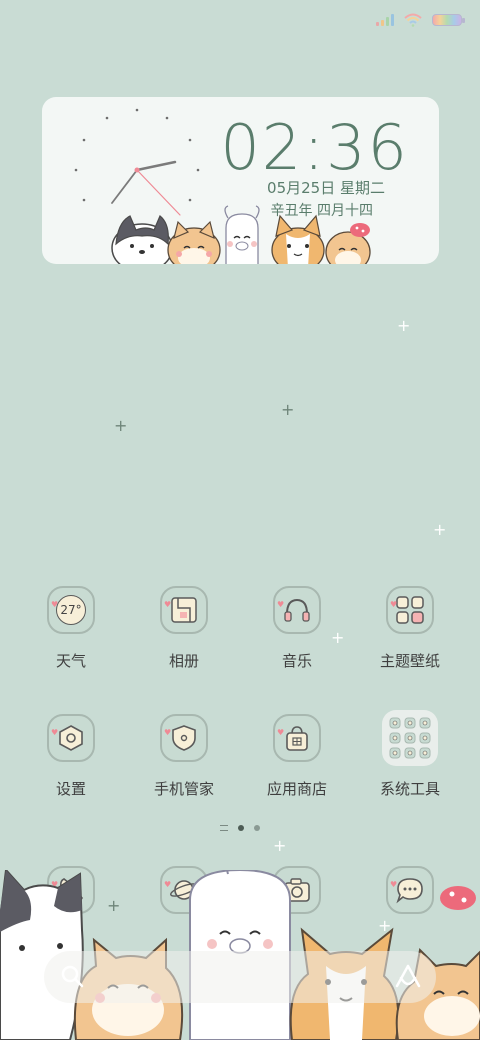 The height and width of the screenshot is (1040, 480). I want to click on settings-icon: ♥, so click(71, 738).